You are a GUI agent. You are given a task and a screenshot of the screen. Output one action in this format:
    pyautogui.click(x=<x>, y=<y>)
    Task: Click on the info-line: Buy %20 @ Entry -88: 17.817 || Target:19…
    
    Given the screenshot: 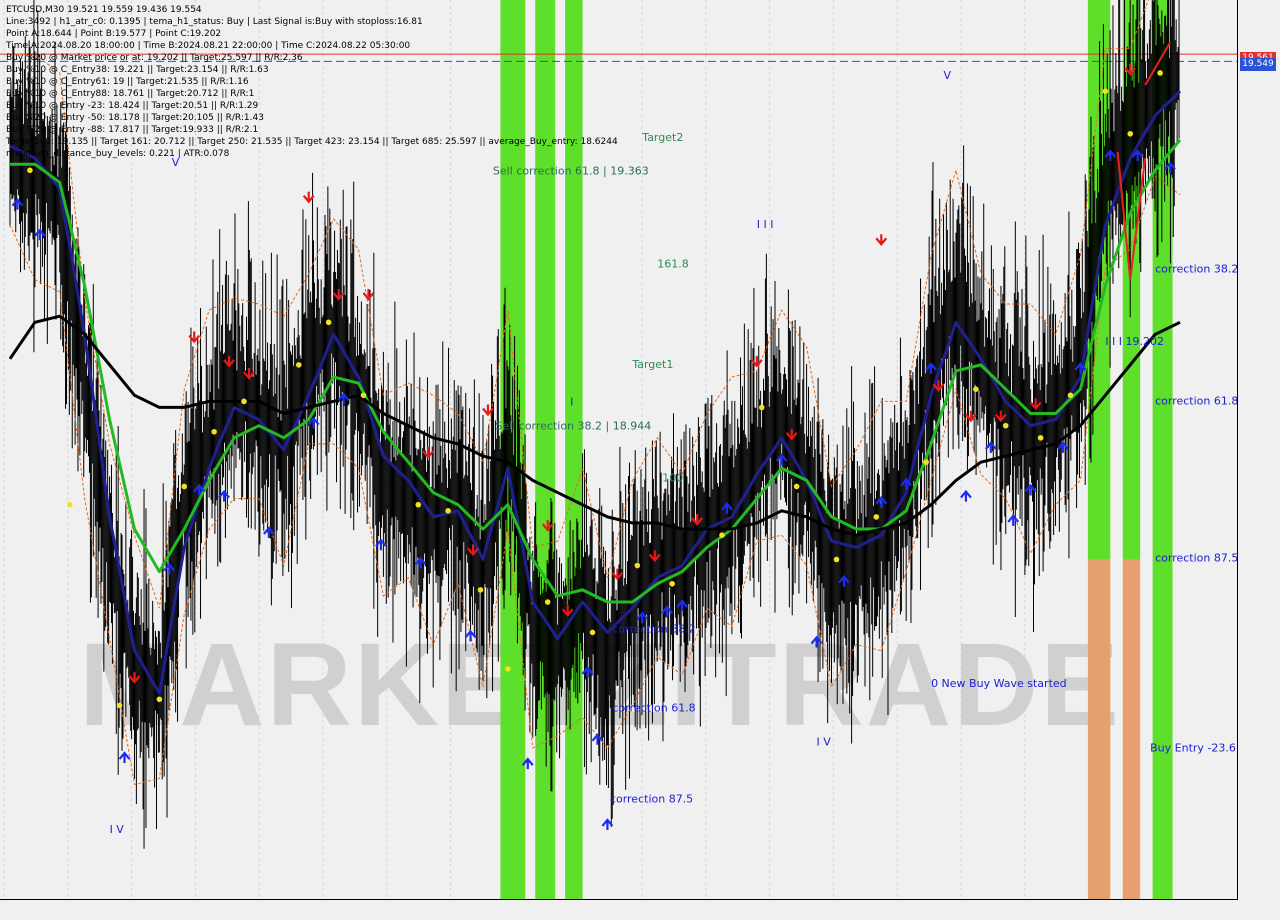 What is the action you would take?
    pyautogui.click(x=132, y=130)
    